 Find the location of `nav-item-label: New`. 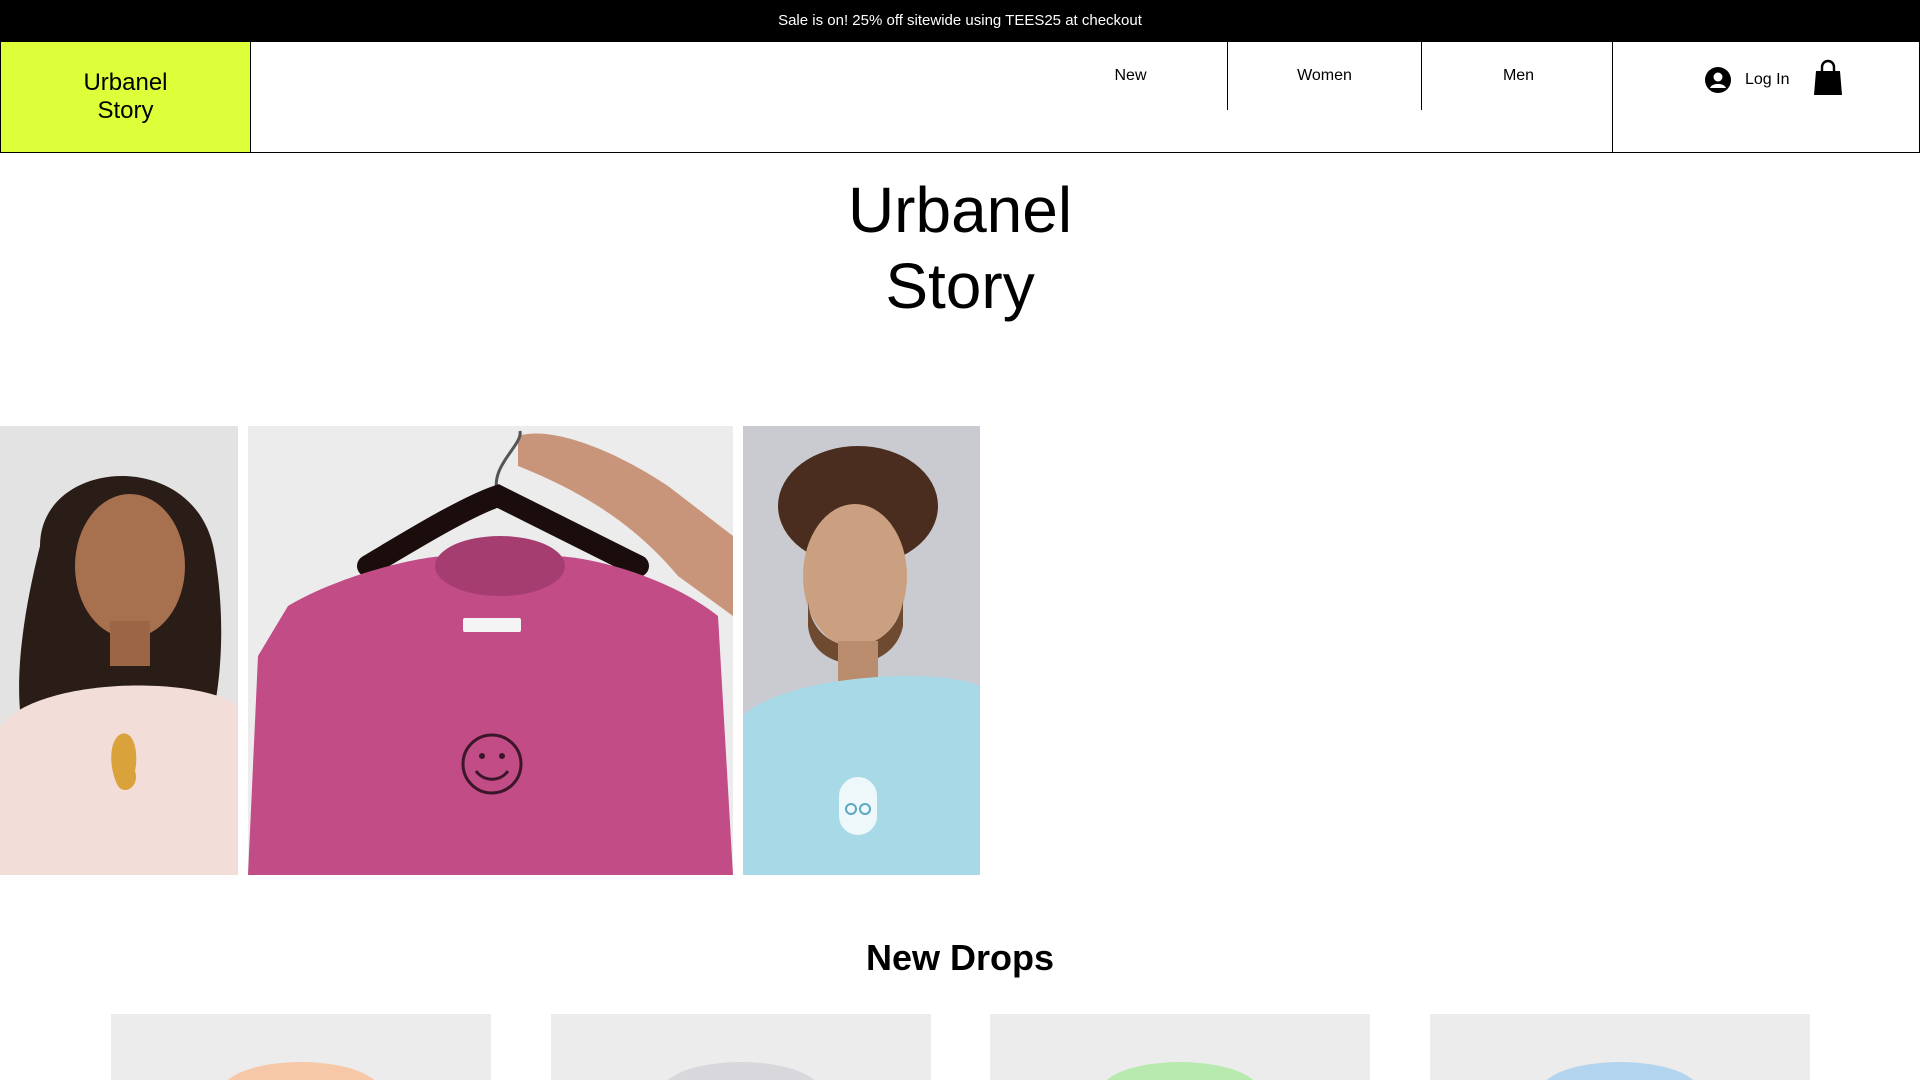

nav-item-label: New is located at coordinates (1130, 75).